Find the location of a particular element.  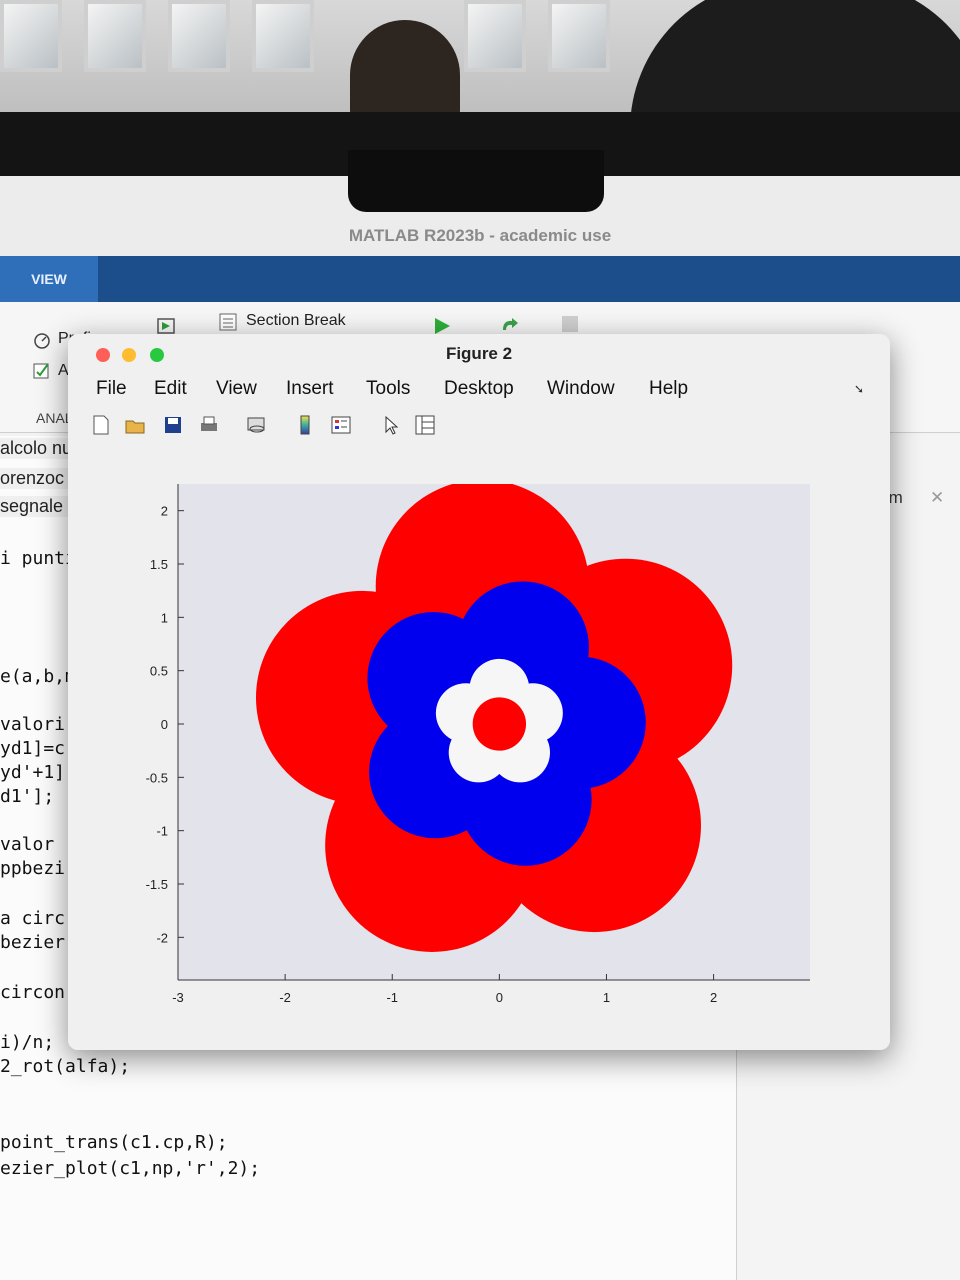

y-tick-label: -0.5 is located at coordinates (157, 777).